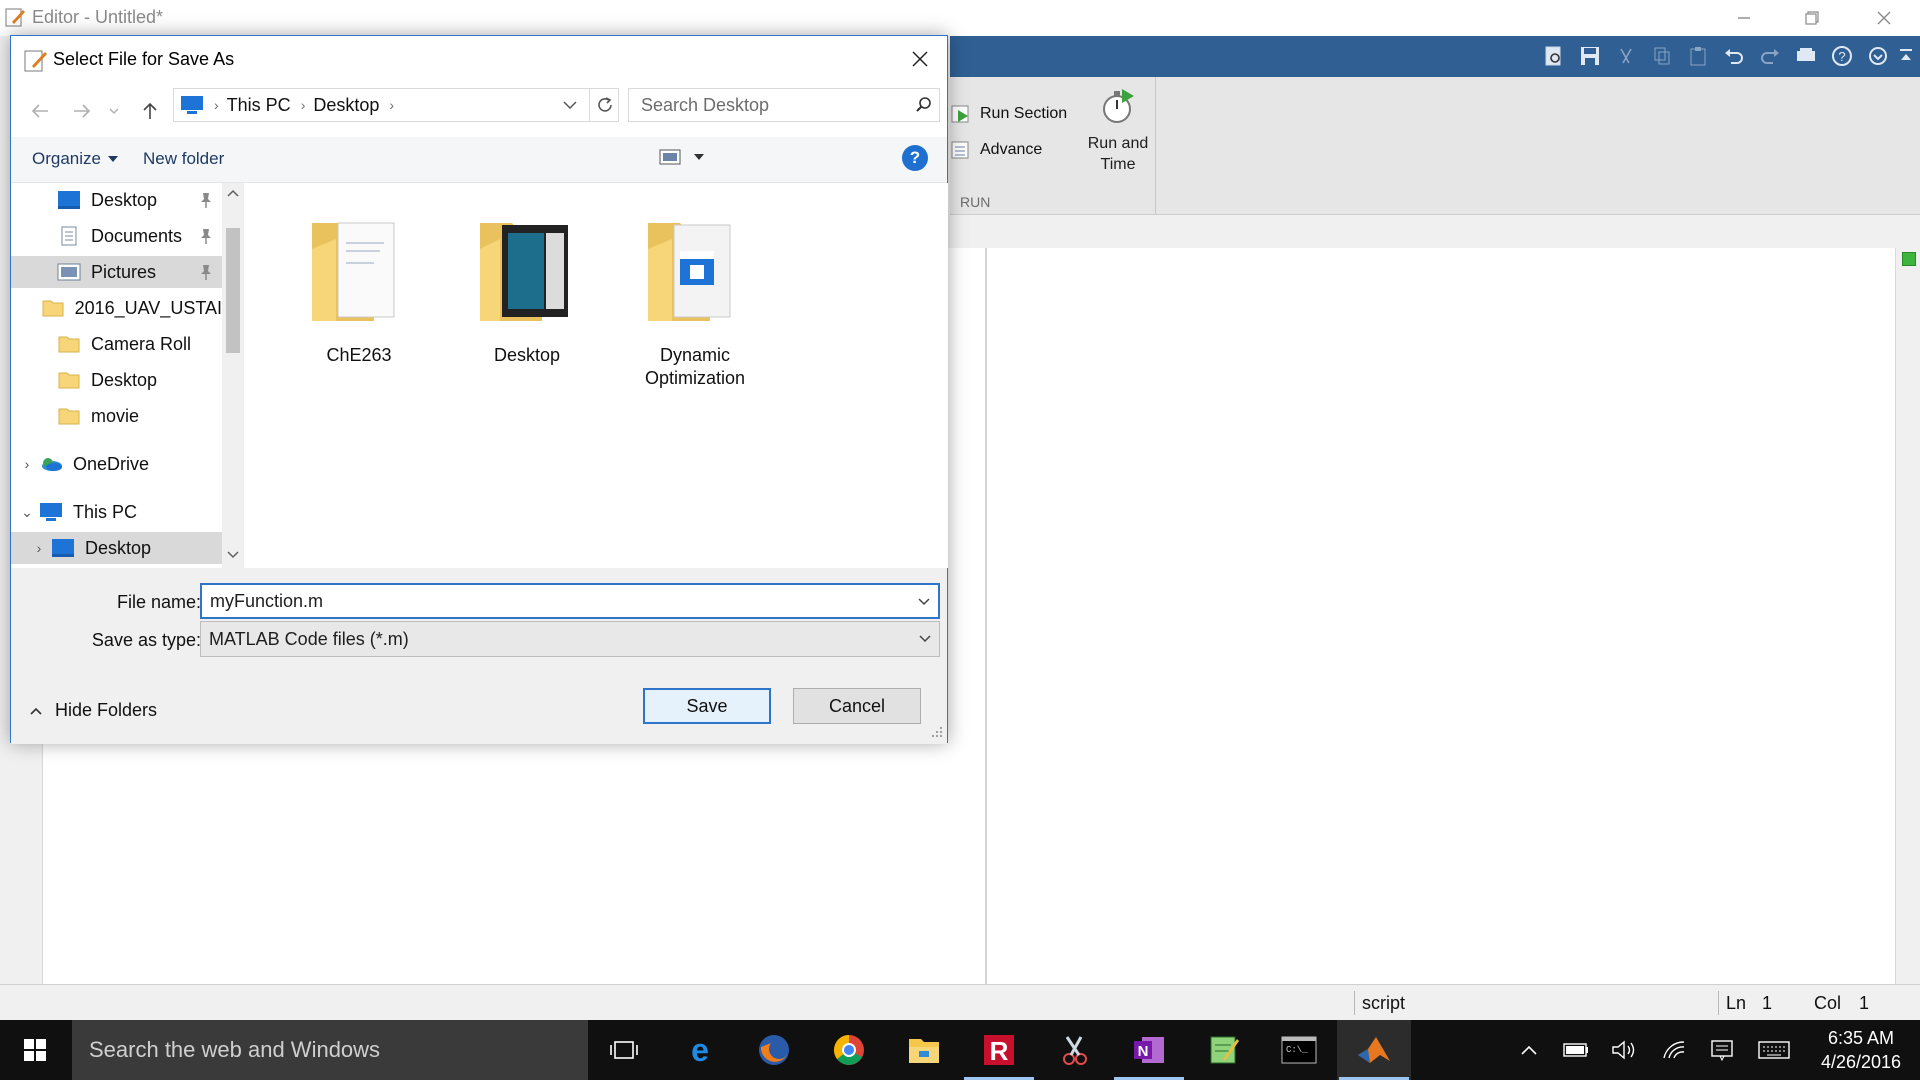  What do you see at coordinates (116, 308) in the screenshot?
I see `nav-item-2016-uav: 2016_UAV_USTAI` at bounding box center [116, 308].